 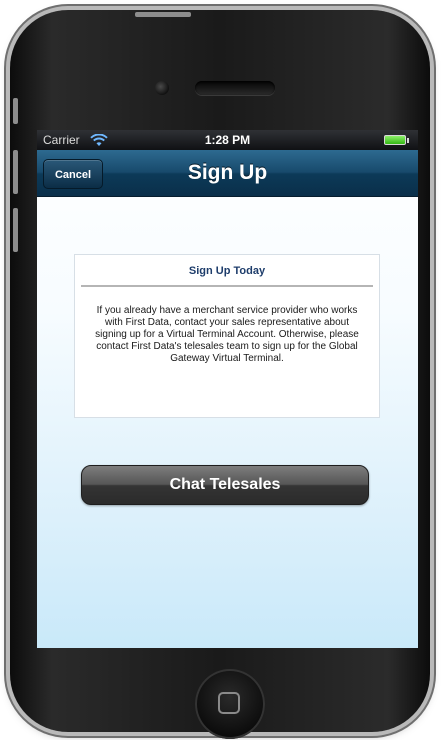 I want to click on front-camera, so click(x=162, y=88).